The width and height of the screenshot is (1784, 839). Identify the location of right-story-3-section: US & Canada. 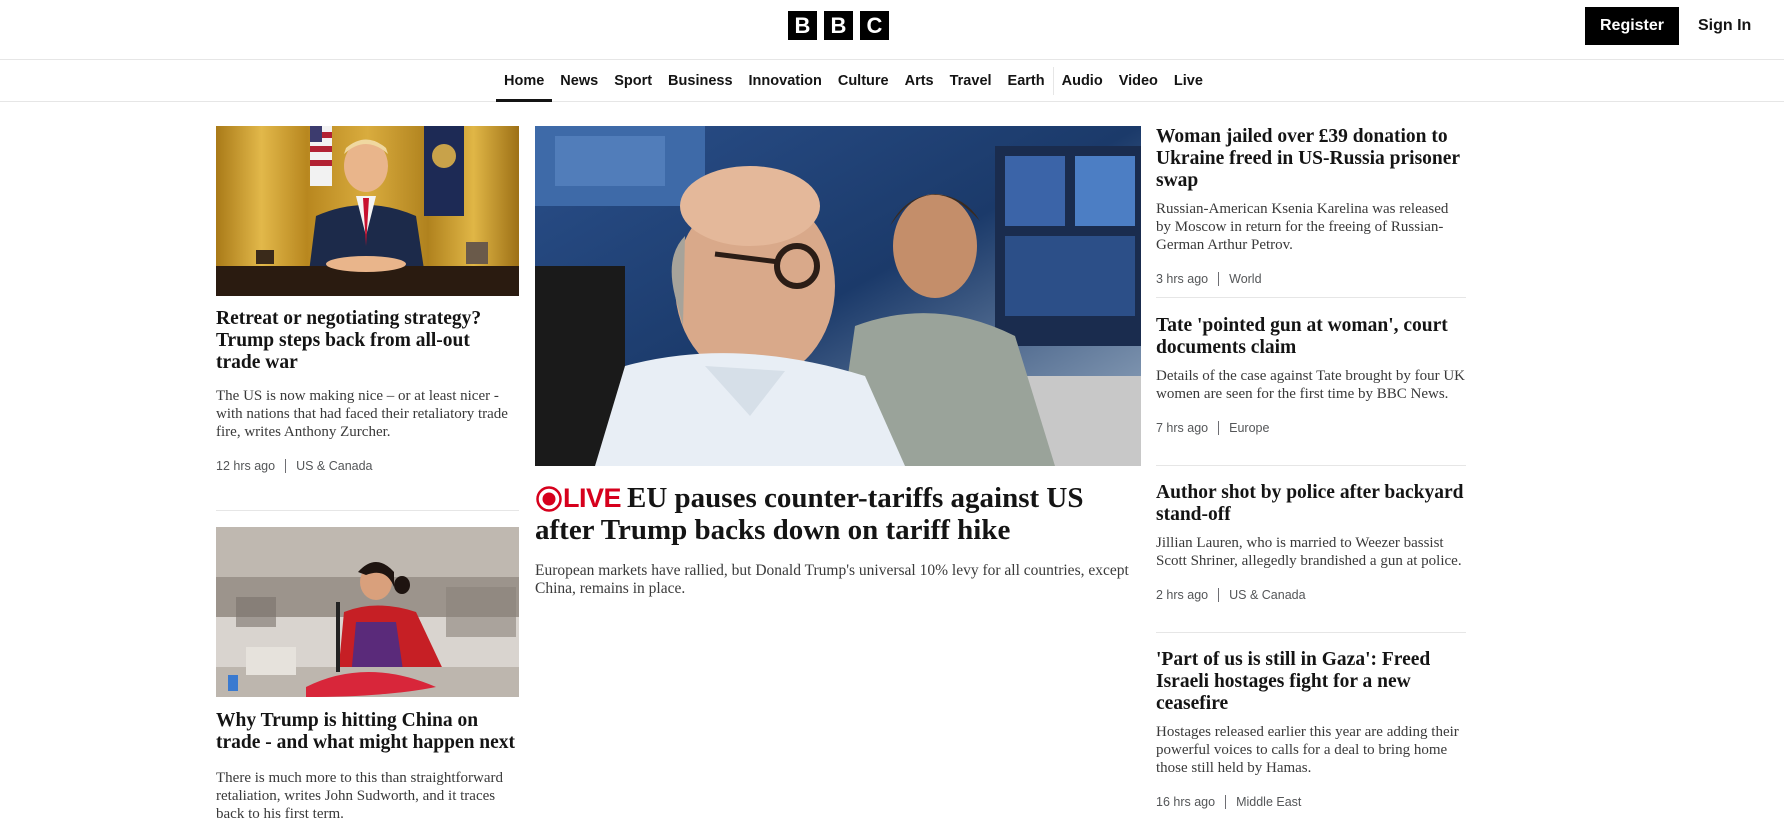
(1267, 595).